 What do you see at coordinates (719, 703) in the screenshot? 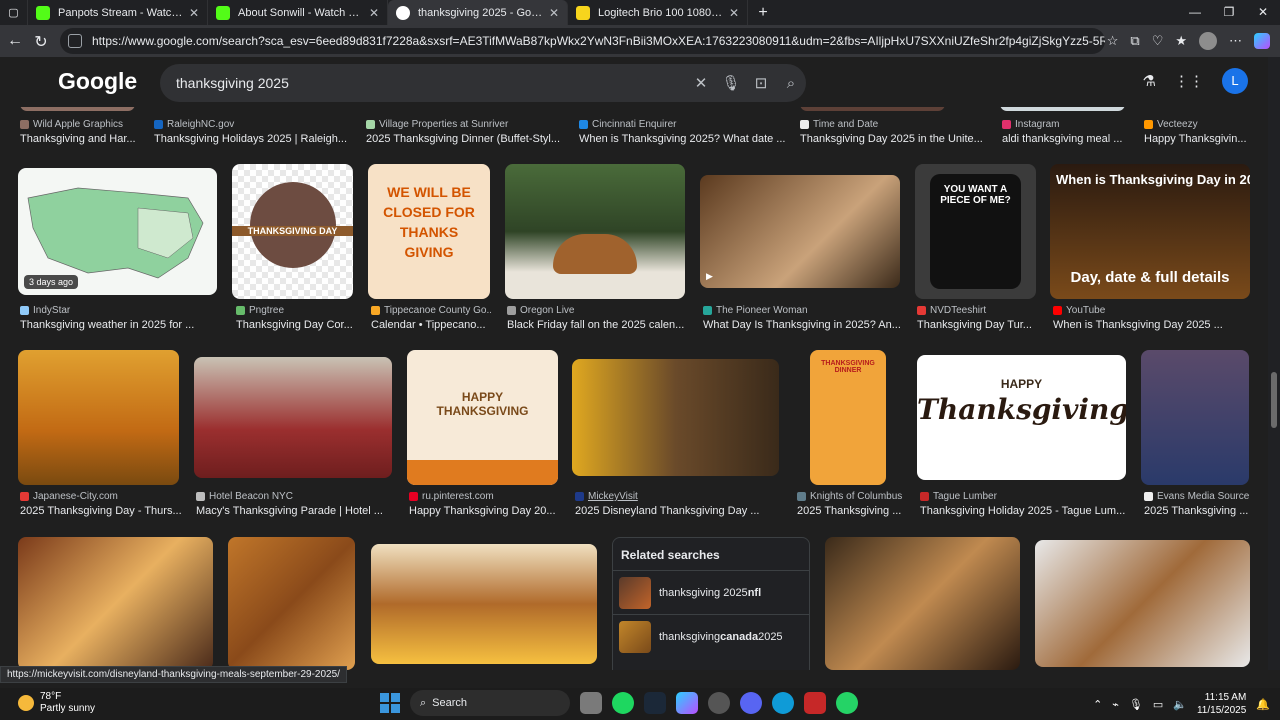
I see `obs-icon` at bounding box center [719, 703].